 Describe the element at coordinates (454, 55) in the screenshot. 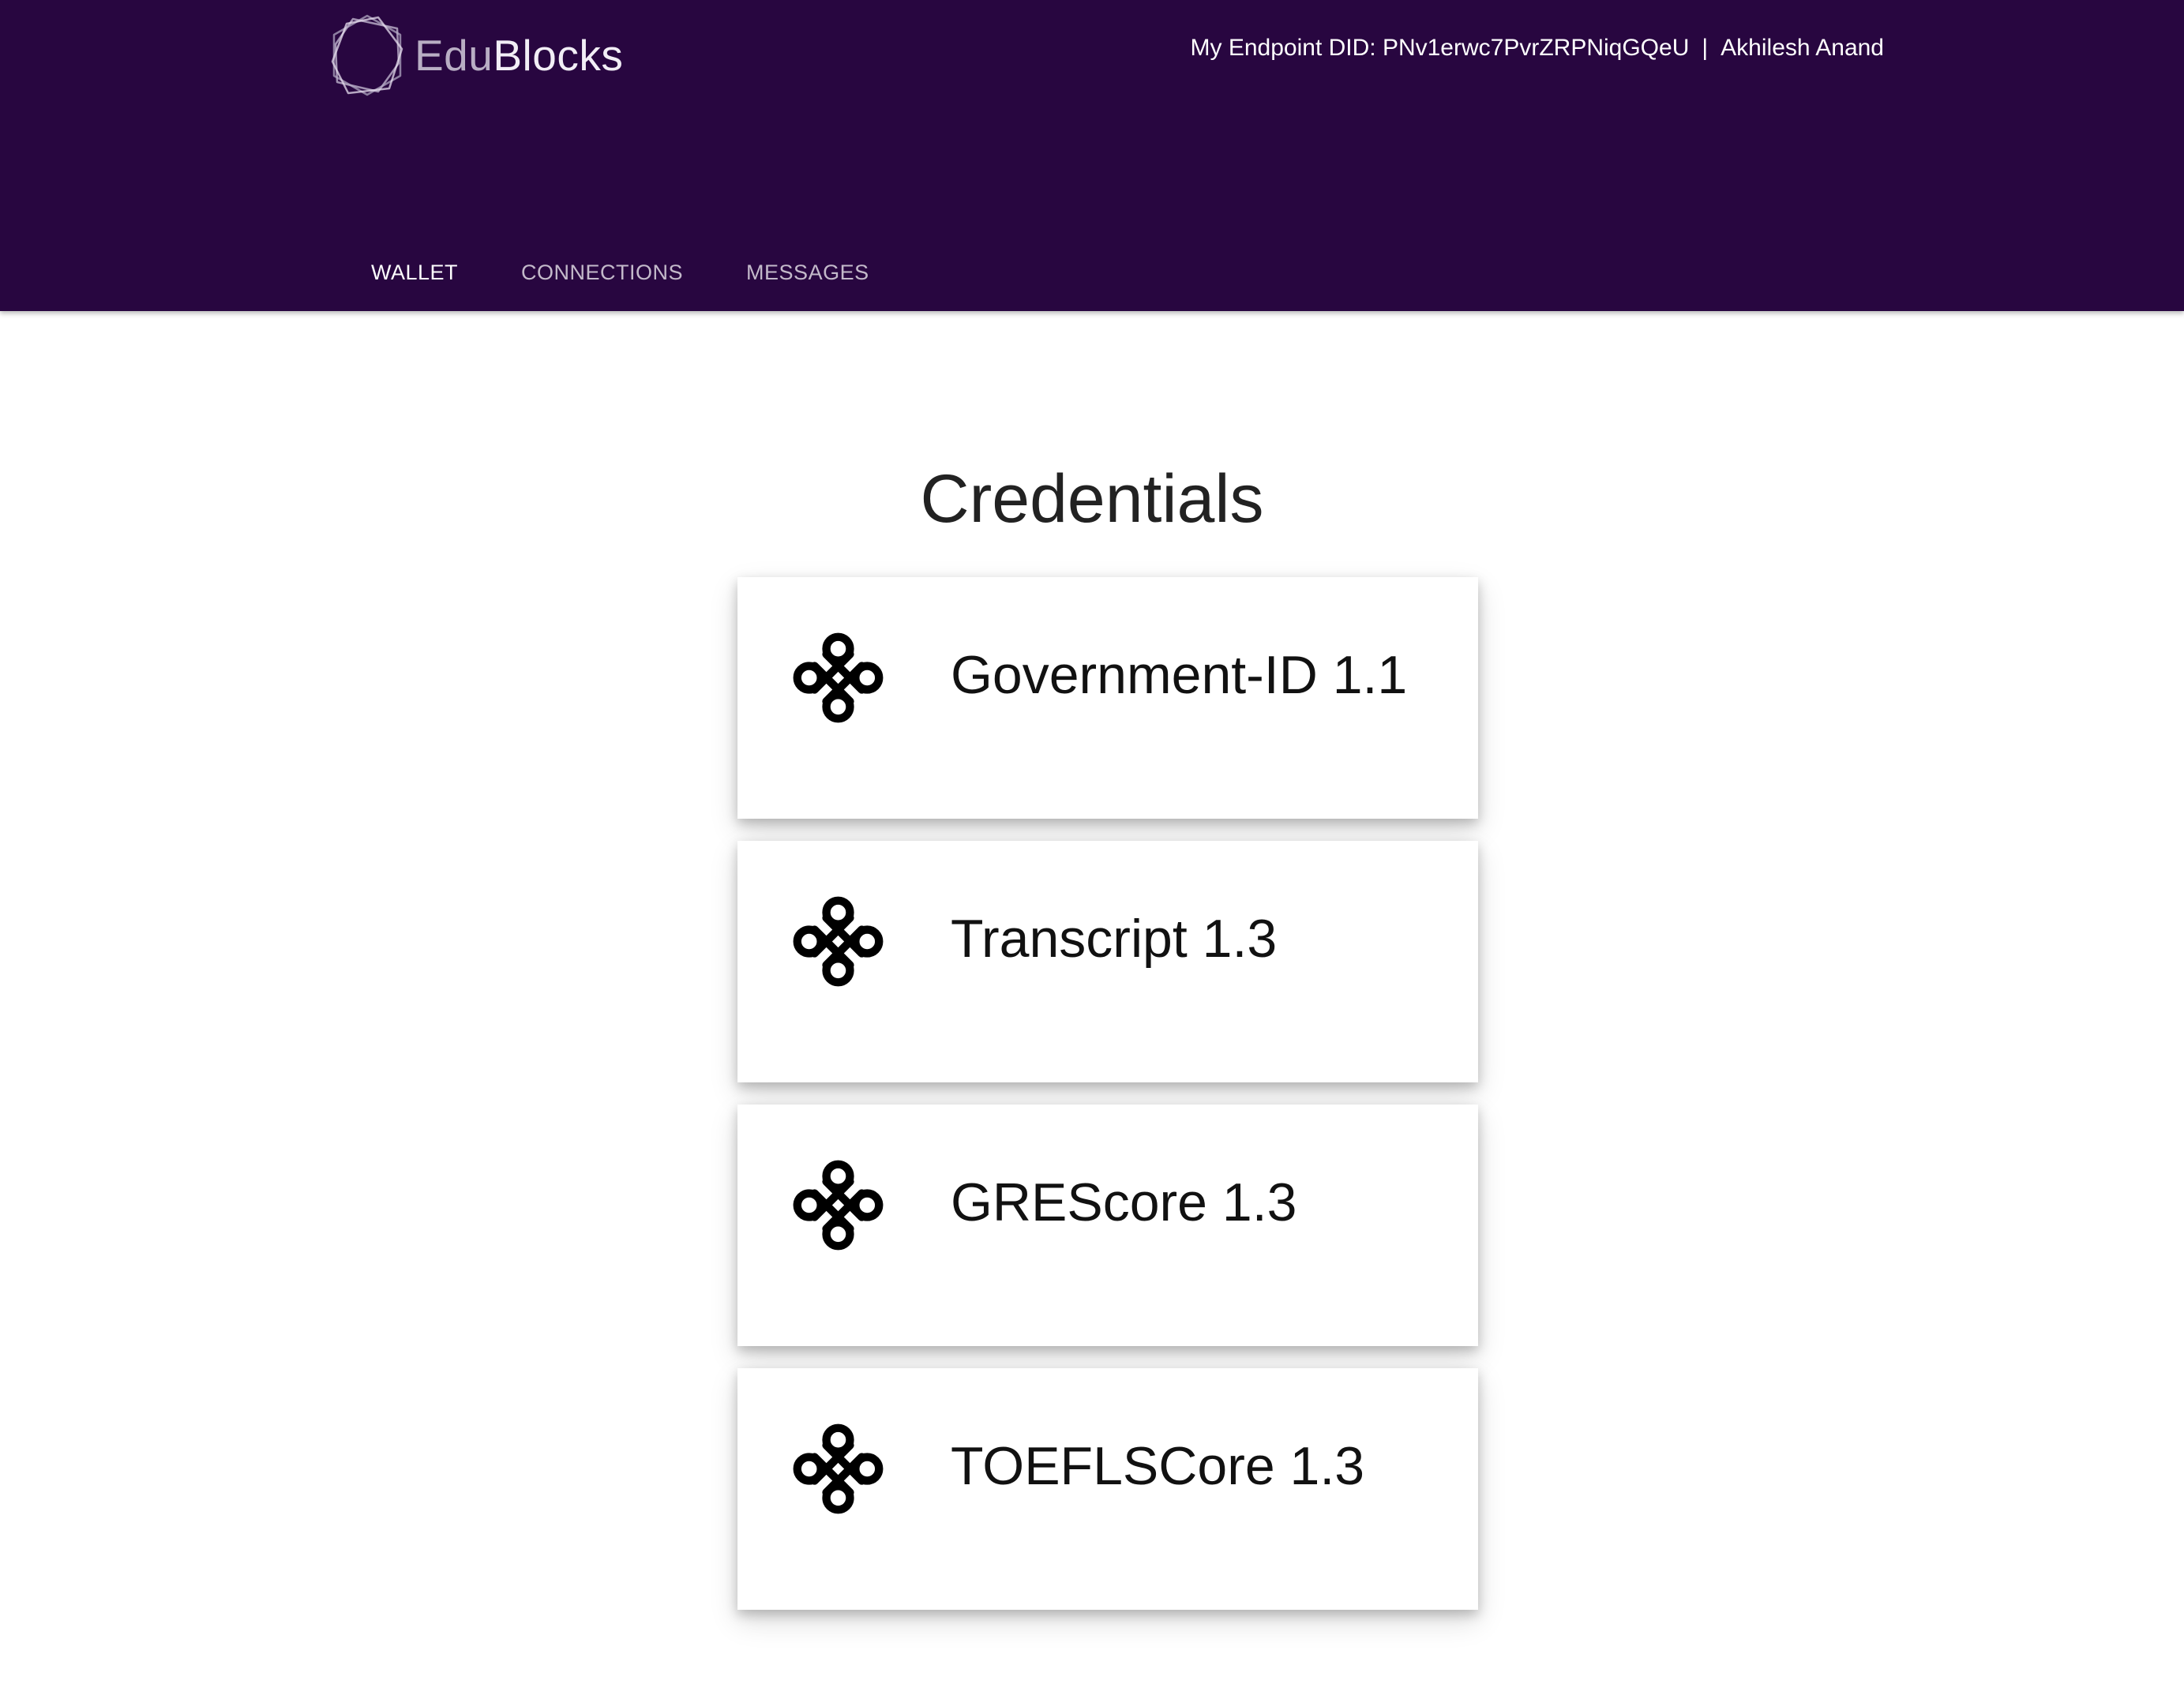

I see `brand-name-light: Edu` at that location.